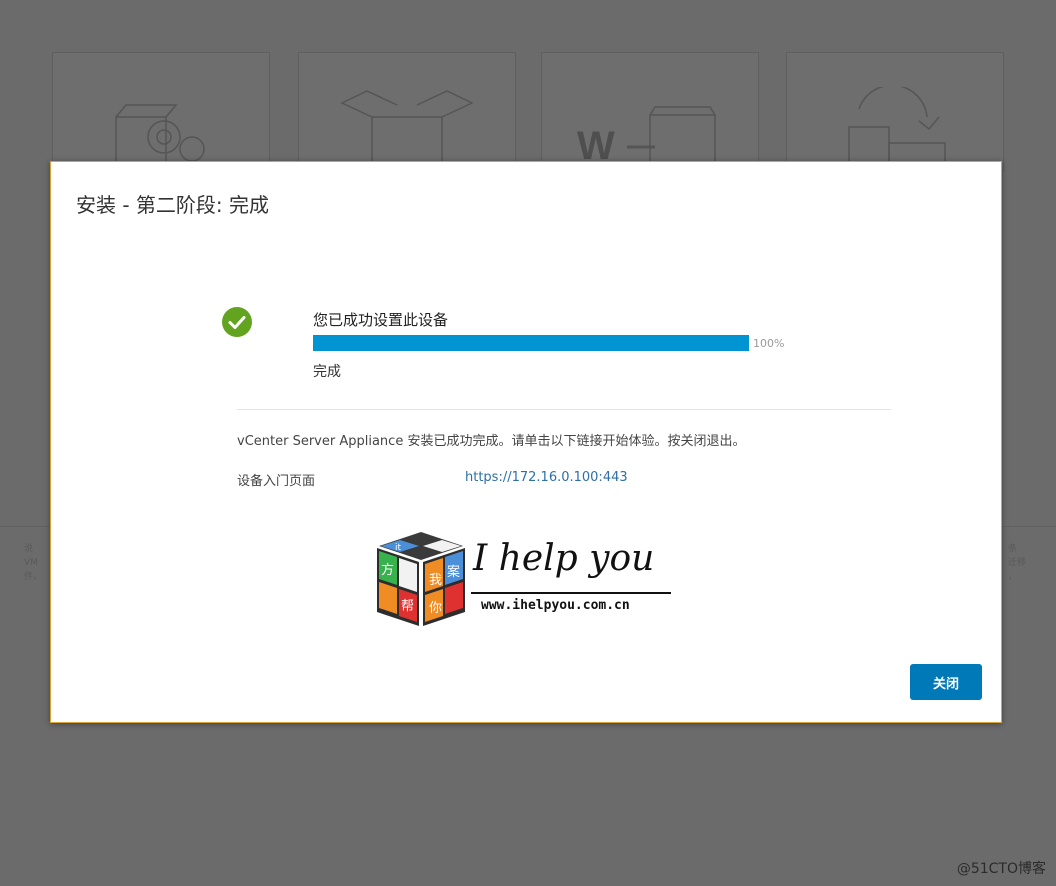  I want to click on bg-card-migrate: W, so click(650, 112).